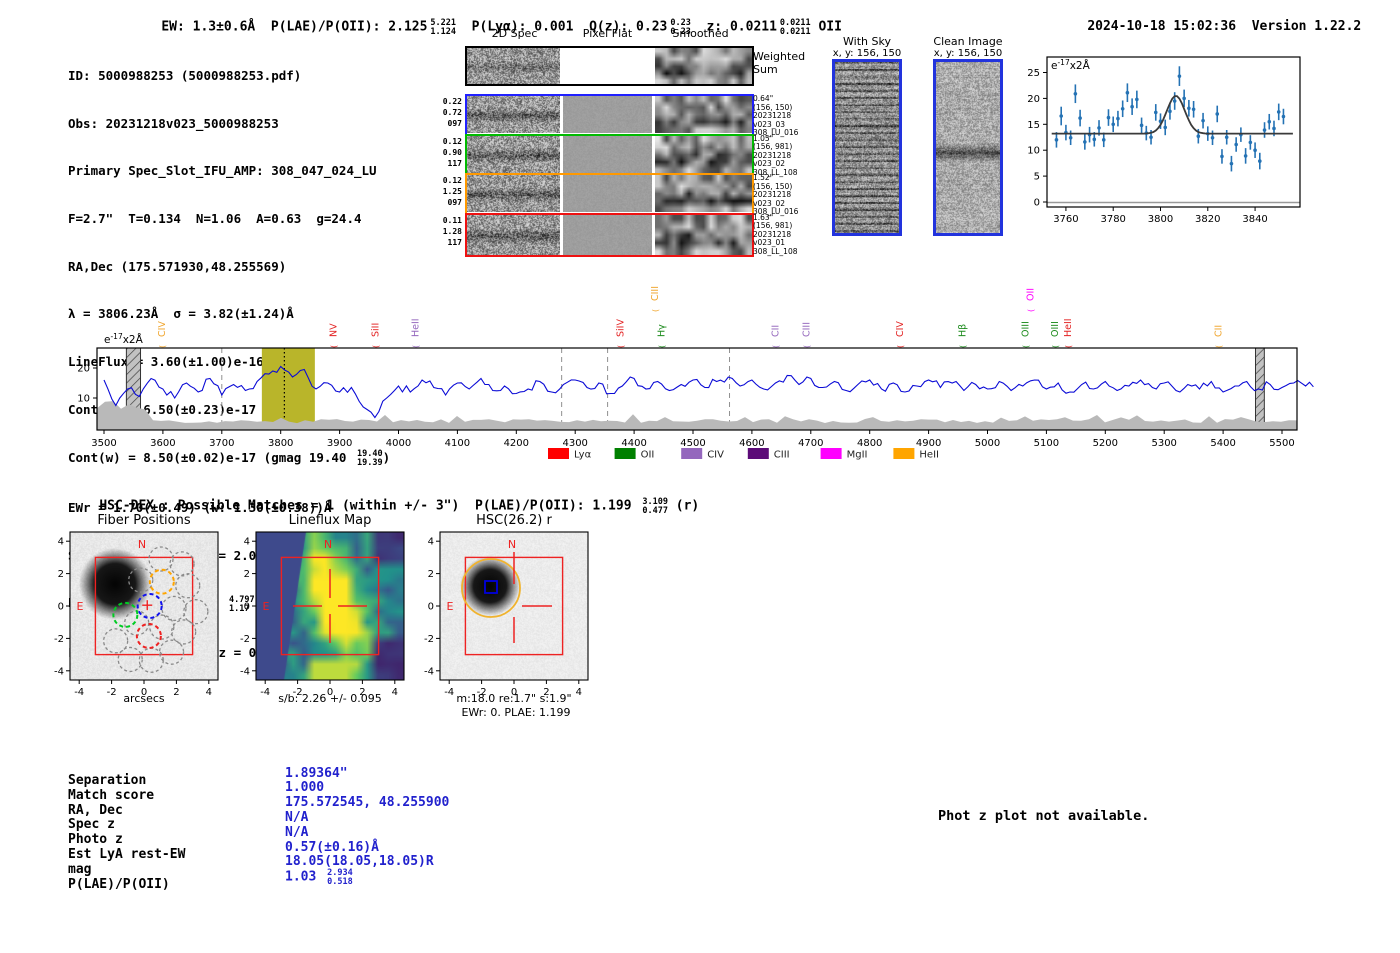 Image resolution: width=1400 pixels, height=953 pixels. What do you see at coordinates (80, 869) in the screenshot?
I see `match-row-label: mag` at bounding box center [80, 869].